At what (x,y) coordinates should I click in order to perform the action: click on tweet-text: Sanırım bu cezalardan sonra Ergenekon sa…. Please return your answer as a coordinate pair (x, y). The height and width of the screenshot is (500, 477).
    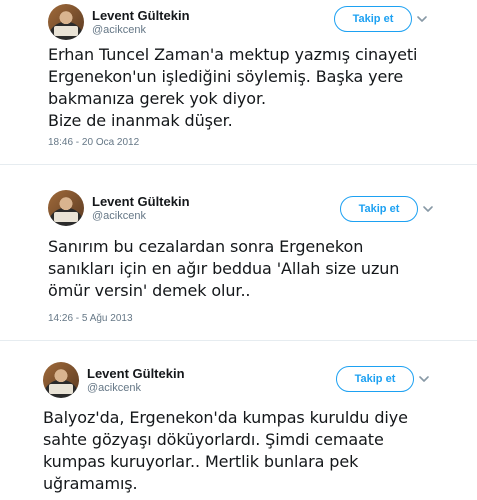
    Looking at the image, I should click on (224, 268).